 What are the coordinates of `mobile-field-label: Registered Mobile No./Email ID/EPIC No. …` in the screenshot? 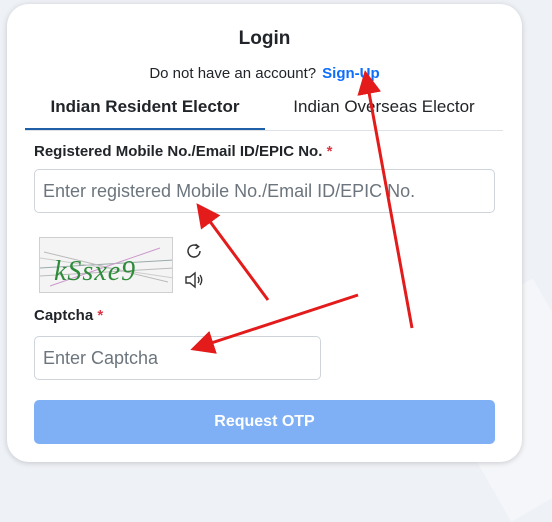 It's located at (183, 151).